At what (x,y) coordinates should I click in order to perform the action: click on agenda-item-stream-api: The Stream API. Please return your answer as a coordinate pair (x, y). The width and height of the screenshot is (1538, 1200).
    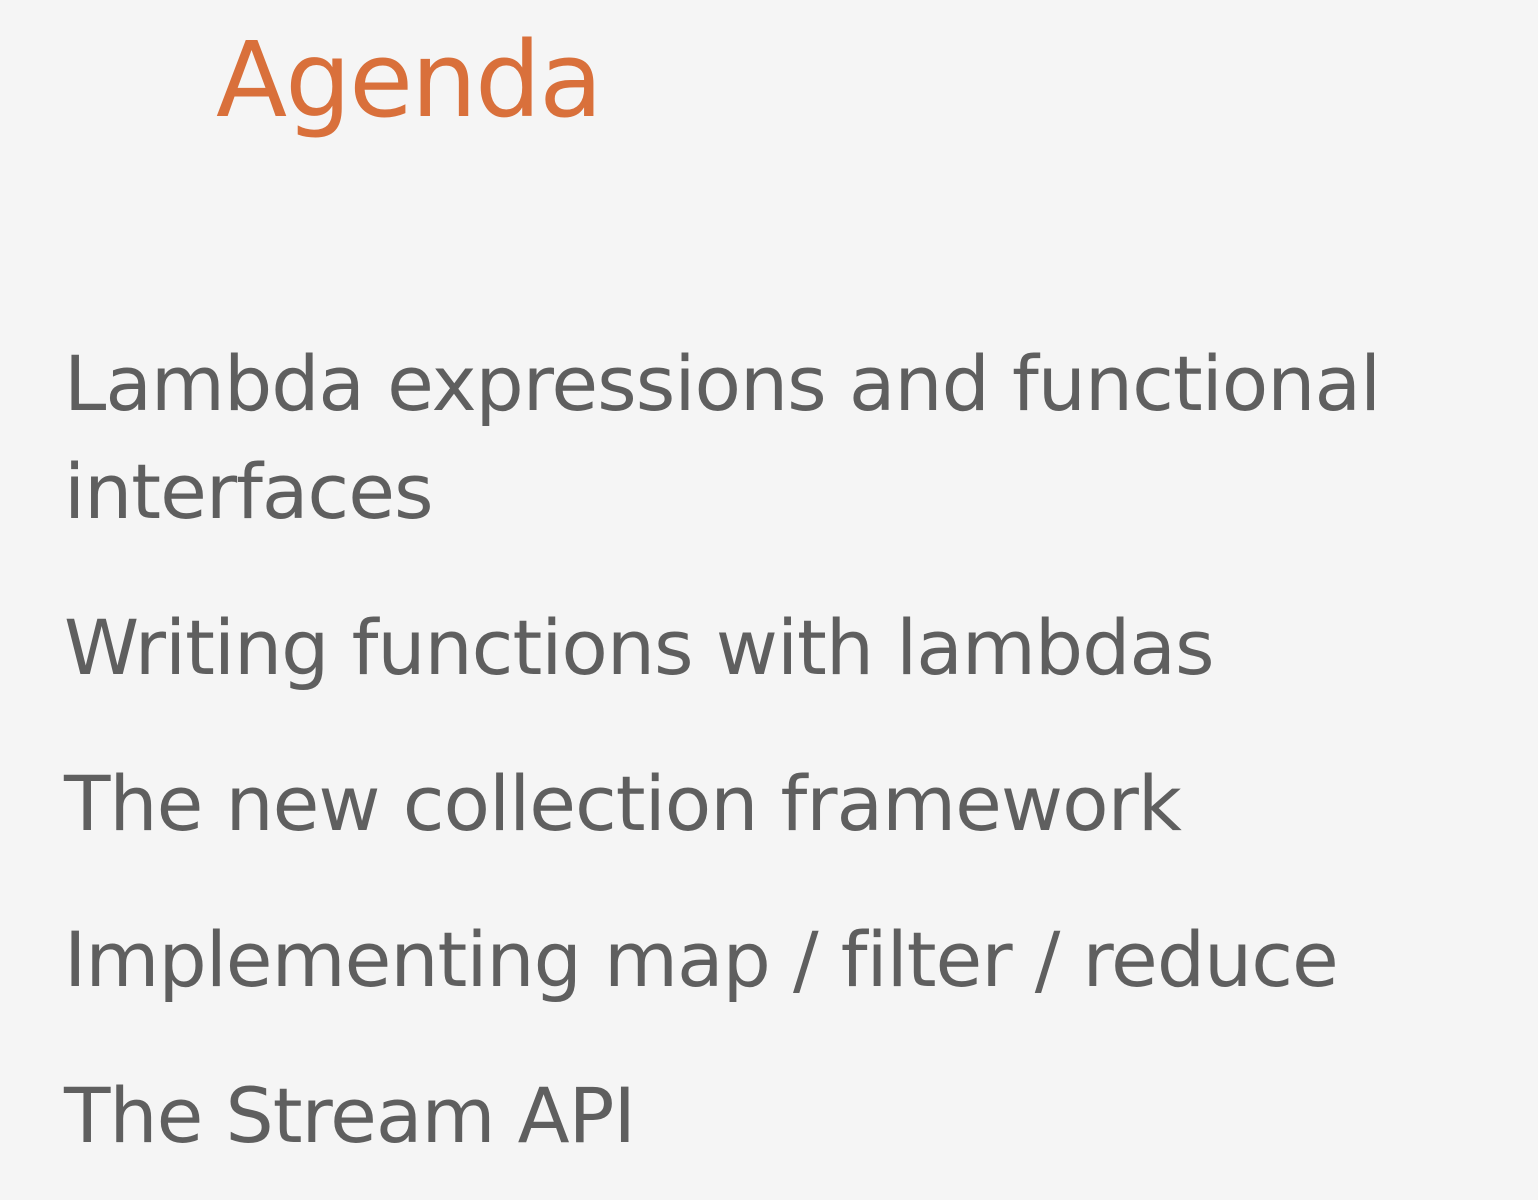
    Looking at the image, I should click on (774, 1116).